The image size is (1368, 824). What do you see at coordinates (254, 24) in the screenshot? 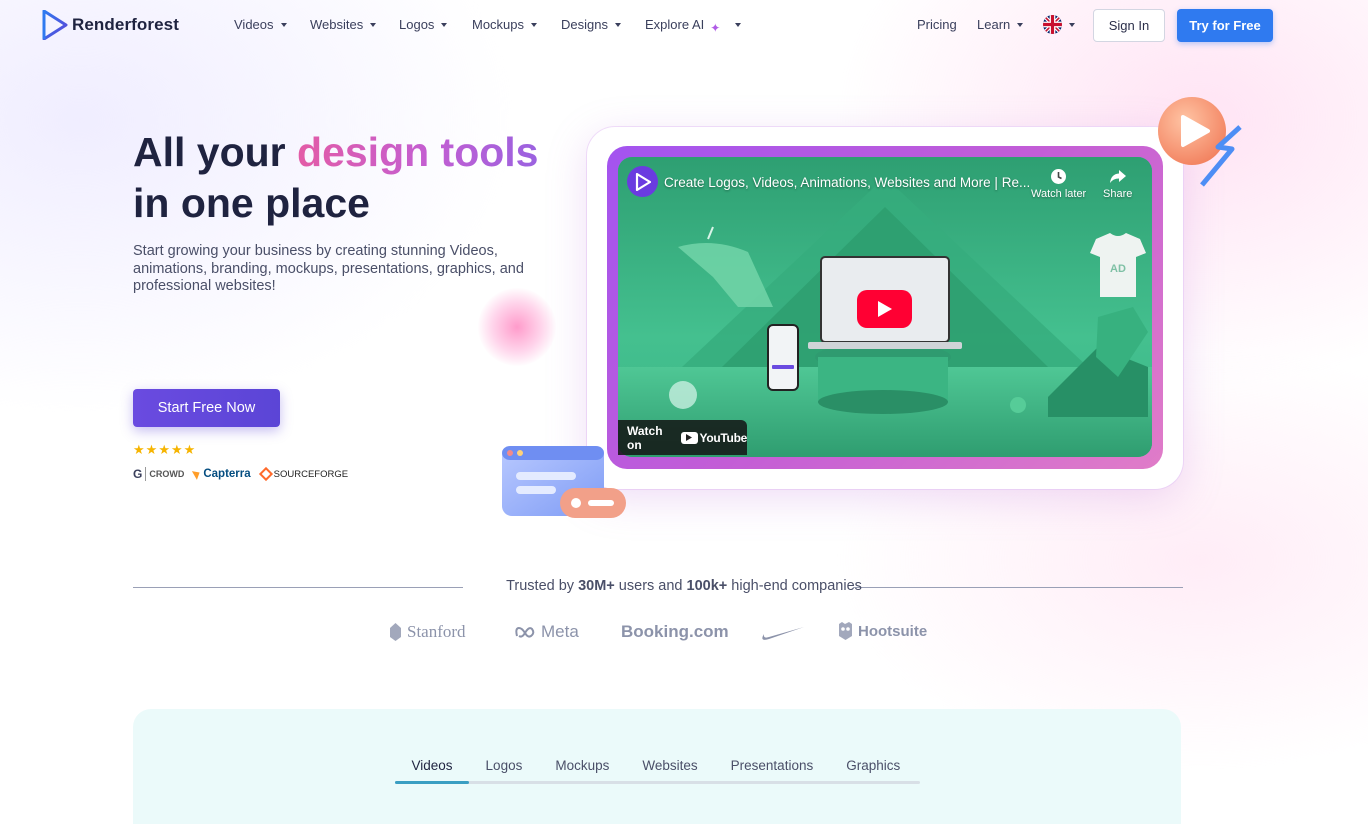
I see `nav-label: Videos` at bounding box center [254, 24].